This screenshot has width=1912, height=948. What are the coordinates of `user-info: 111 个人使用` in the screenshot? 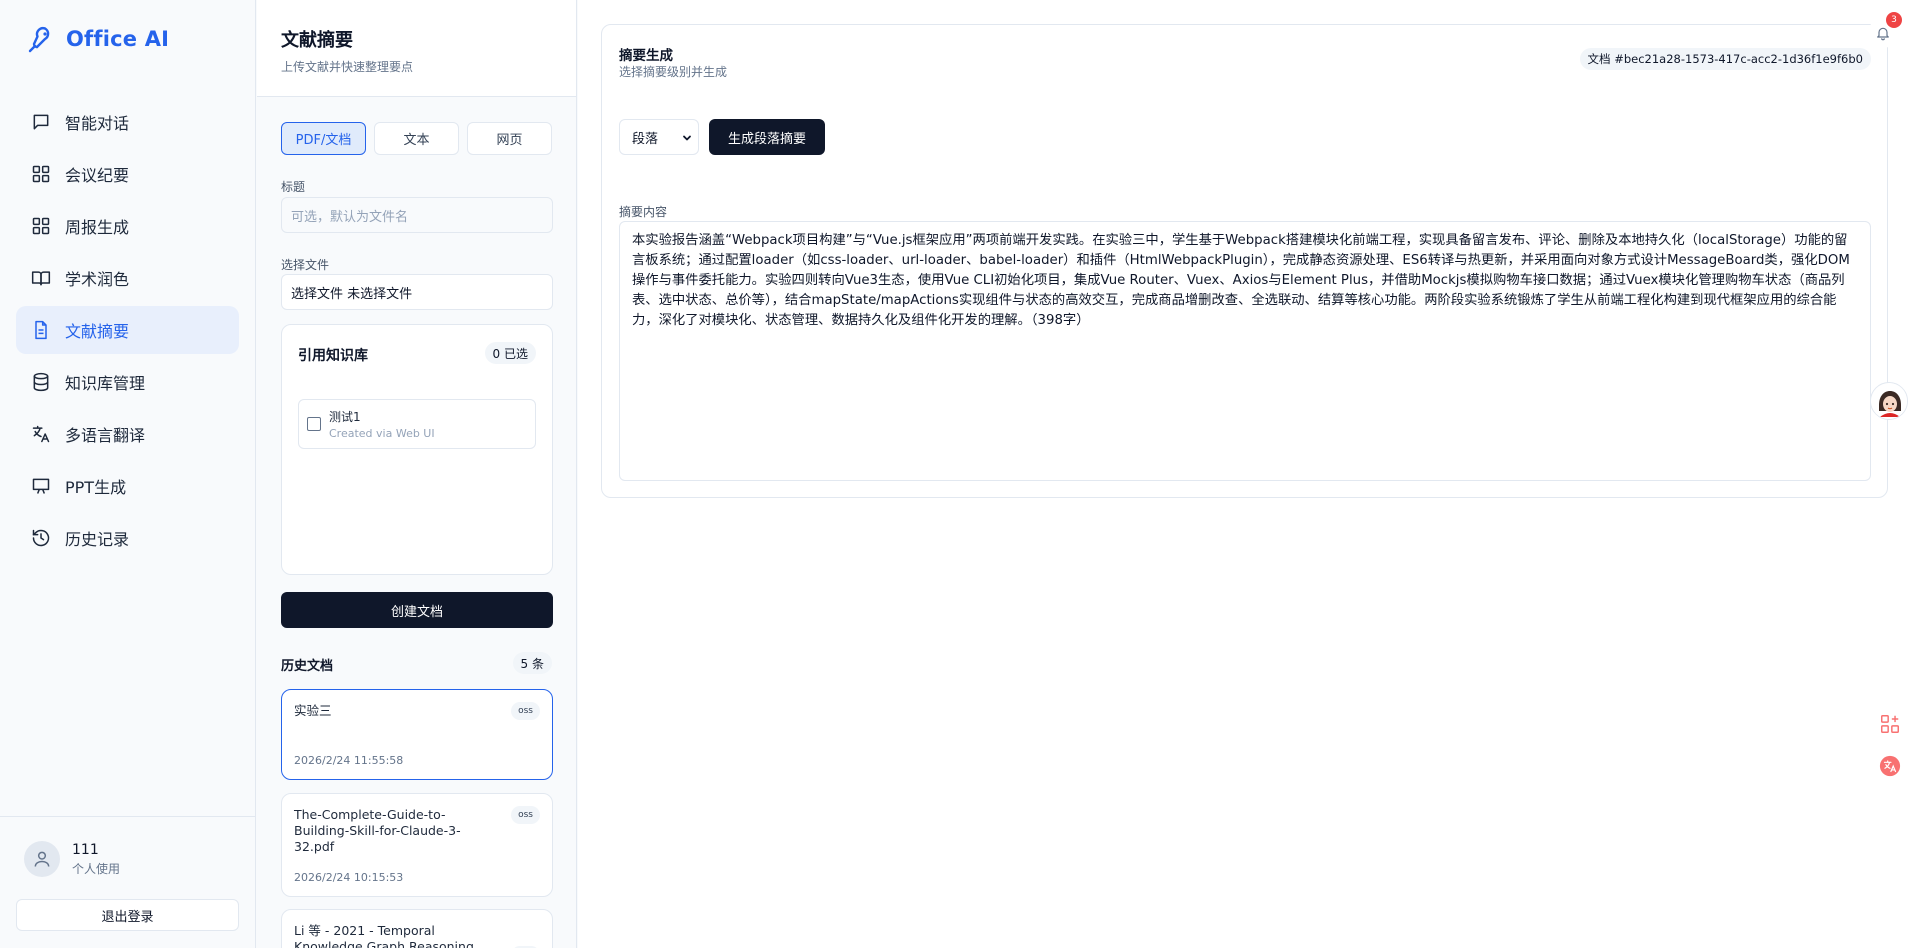 It's located at (72, 859).